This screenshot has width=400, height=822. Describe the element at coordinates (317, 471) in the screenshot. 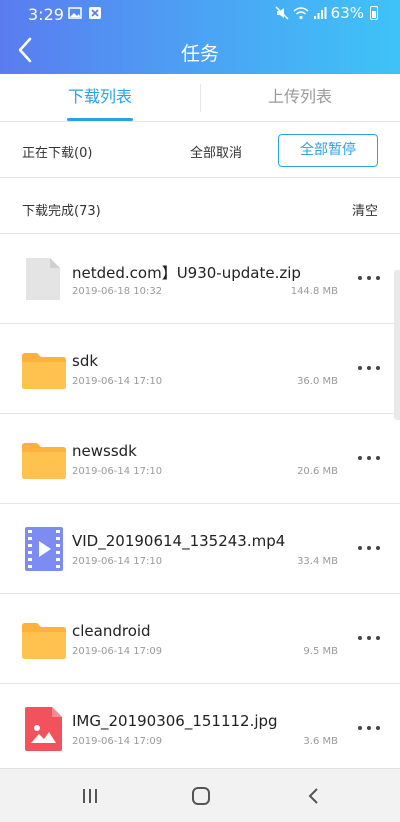

I see `file-size: 20.6 MB` at that location.